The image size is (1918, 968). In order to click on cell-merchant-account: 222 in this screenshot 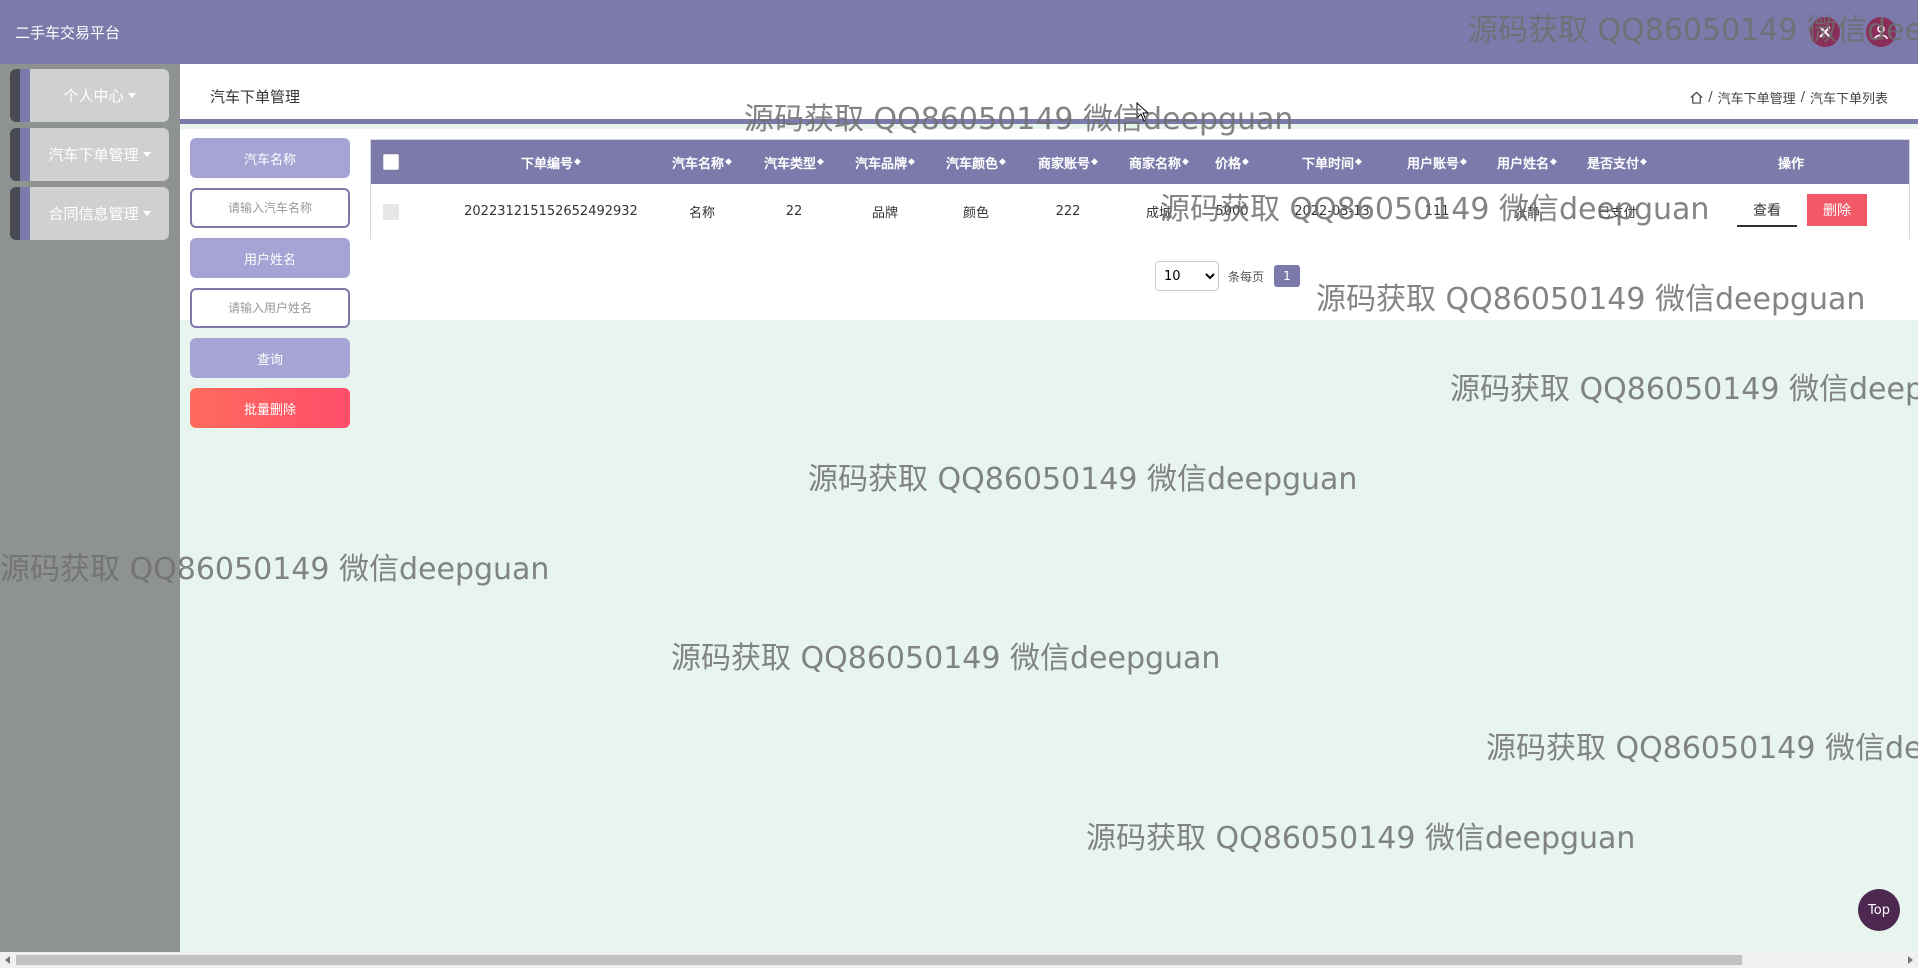, I will do `click(1068, 211)`.